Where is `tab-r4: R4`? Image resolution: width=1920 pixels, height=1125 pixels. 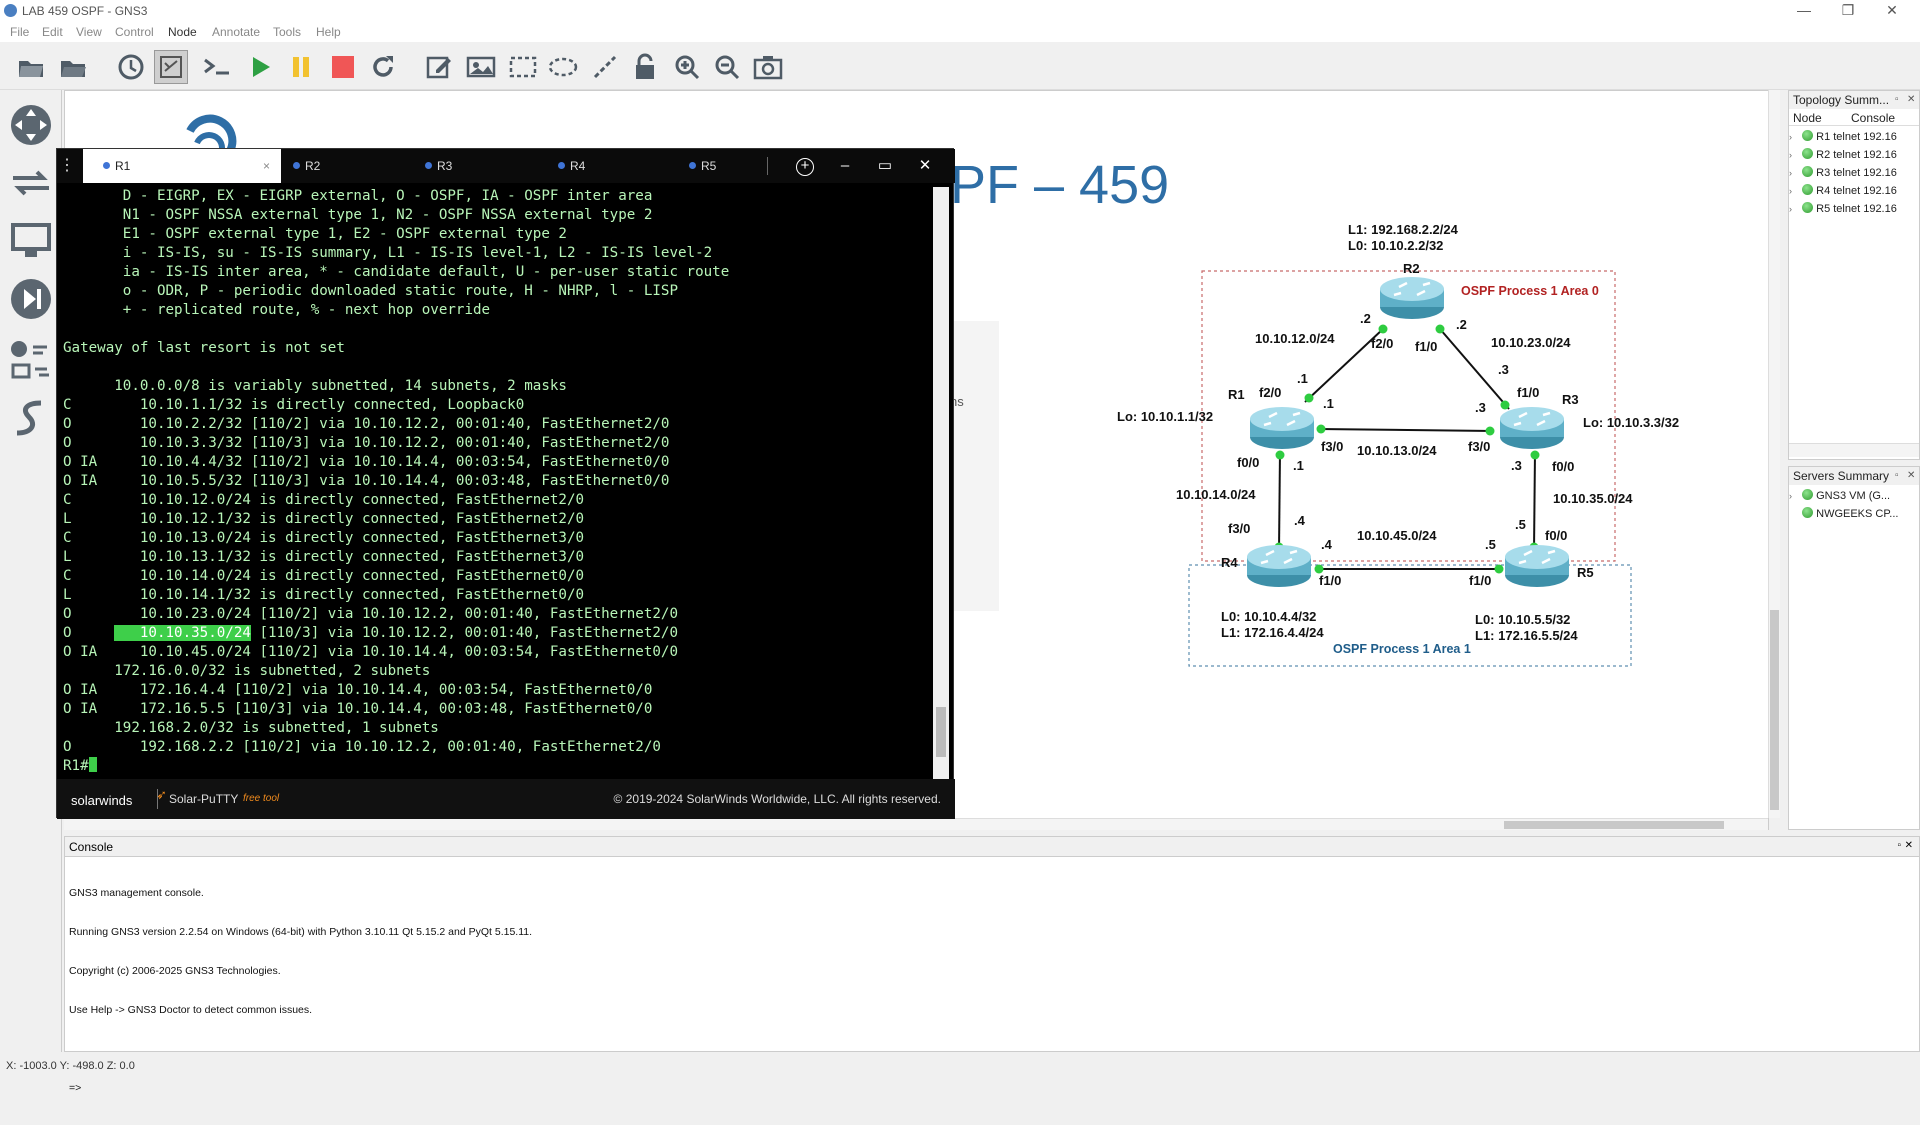
tab-r4: R4 is located at coordinates (618, 166).